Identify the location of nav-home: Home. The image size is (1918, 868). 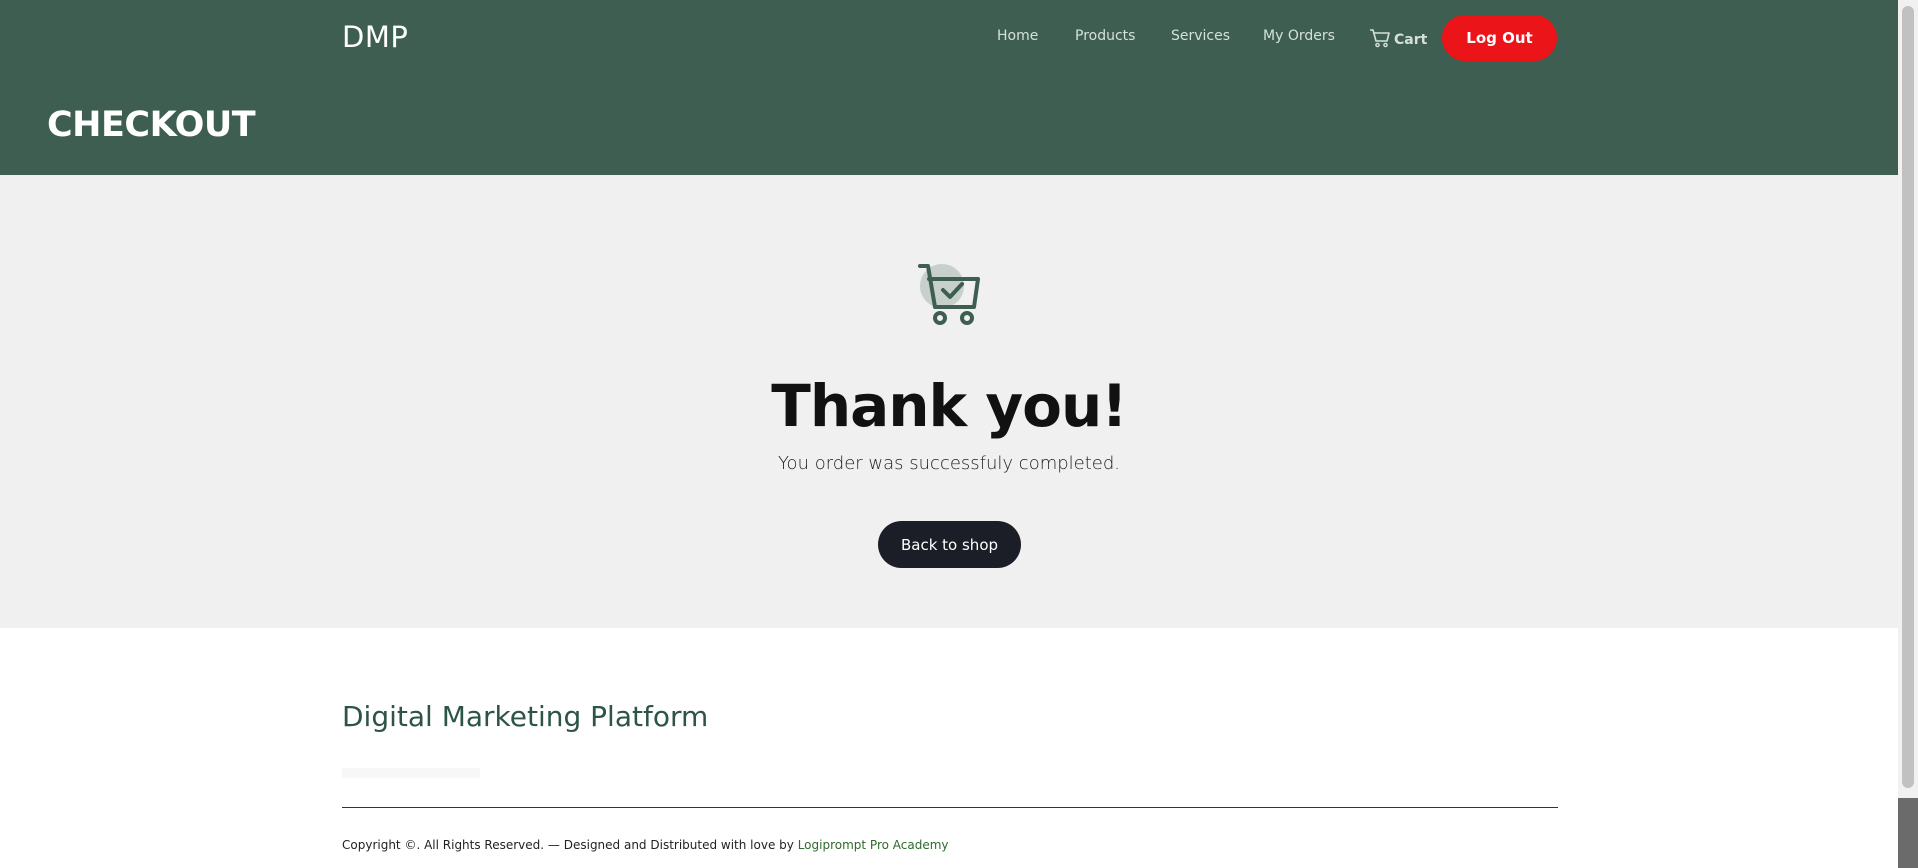
(1017, 36).